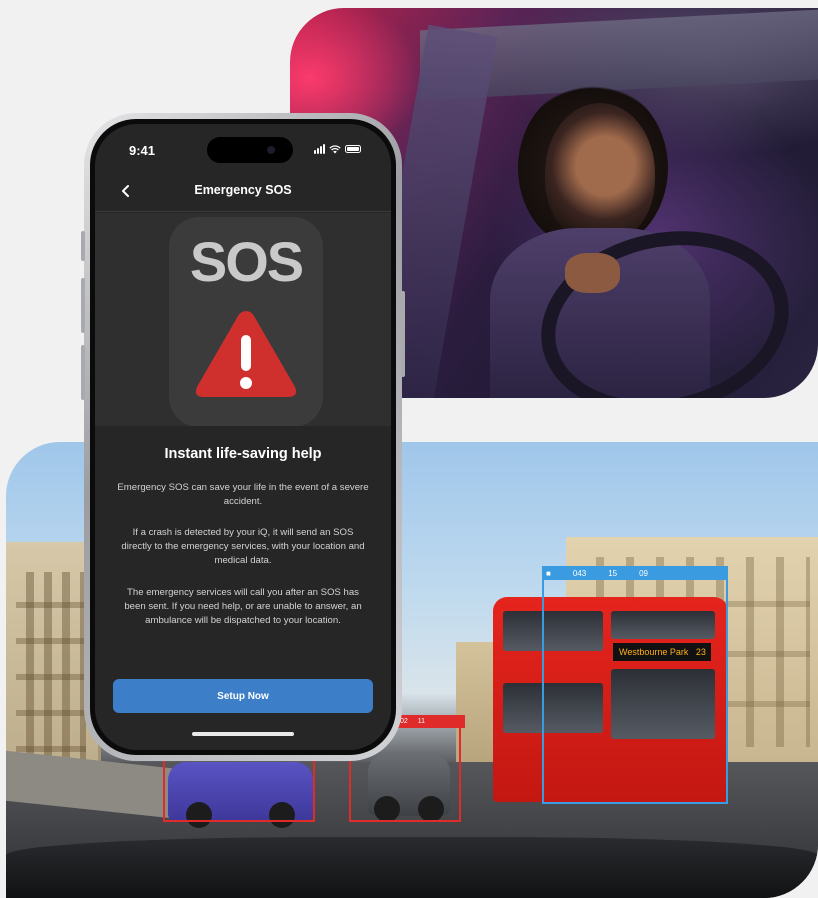  What do you see at coordinates (335, 148) in the screenshot?
I see `wifi-icon` at bounding box center [335, 148].